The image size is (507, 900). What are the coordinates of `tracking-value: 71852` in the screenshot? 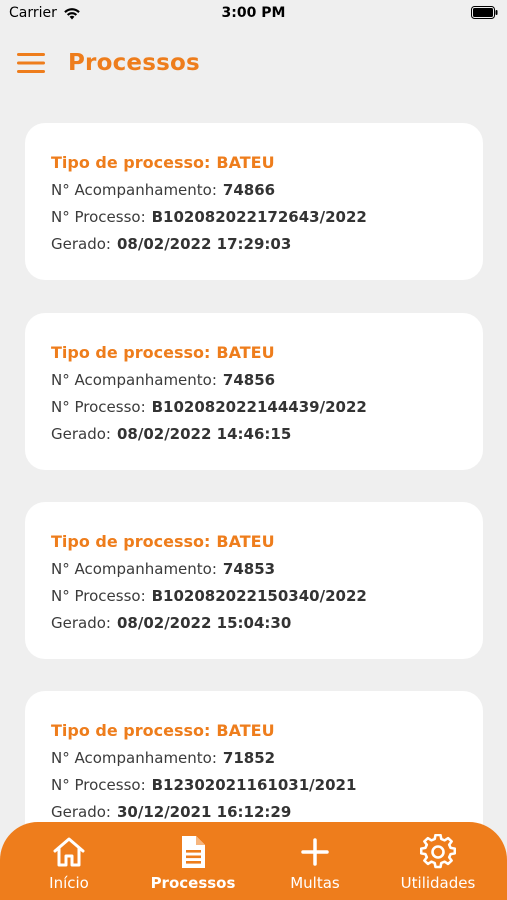 It's located at (249, 758).